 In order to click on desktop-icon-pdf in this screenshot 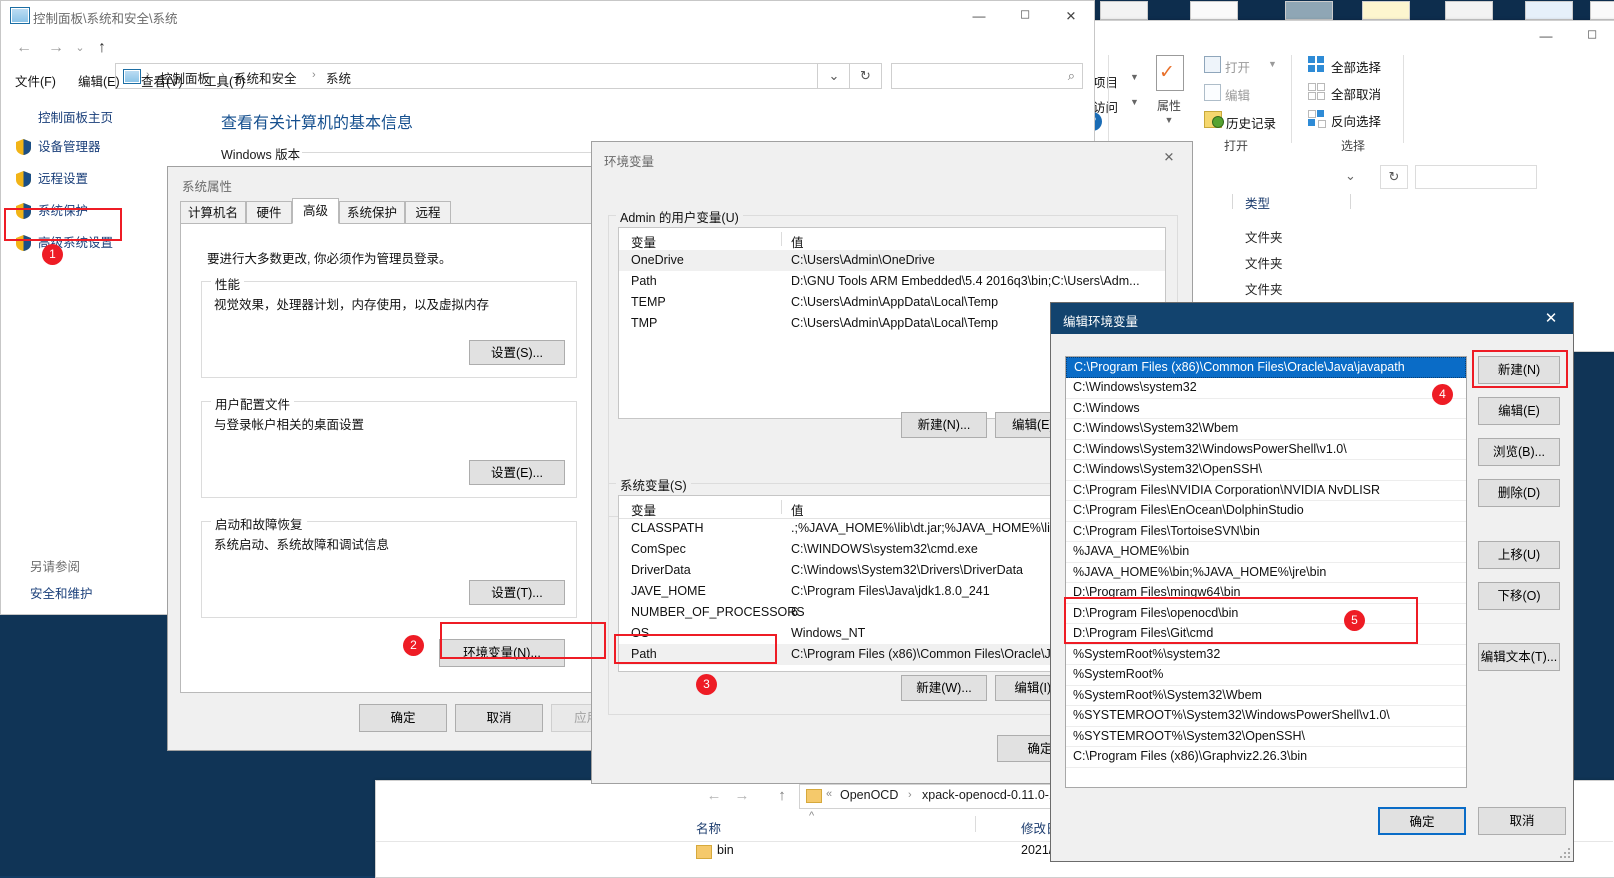, I will do `click(1214, 10)`.